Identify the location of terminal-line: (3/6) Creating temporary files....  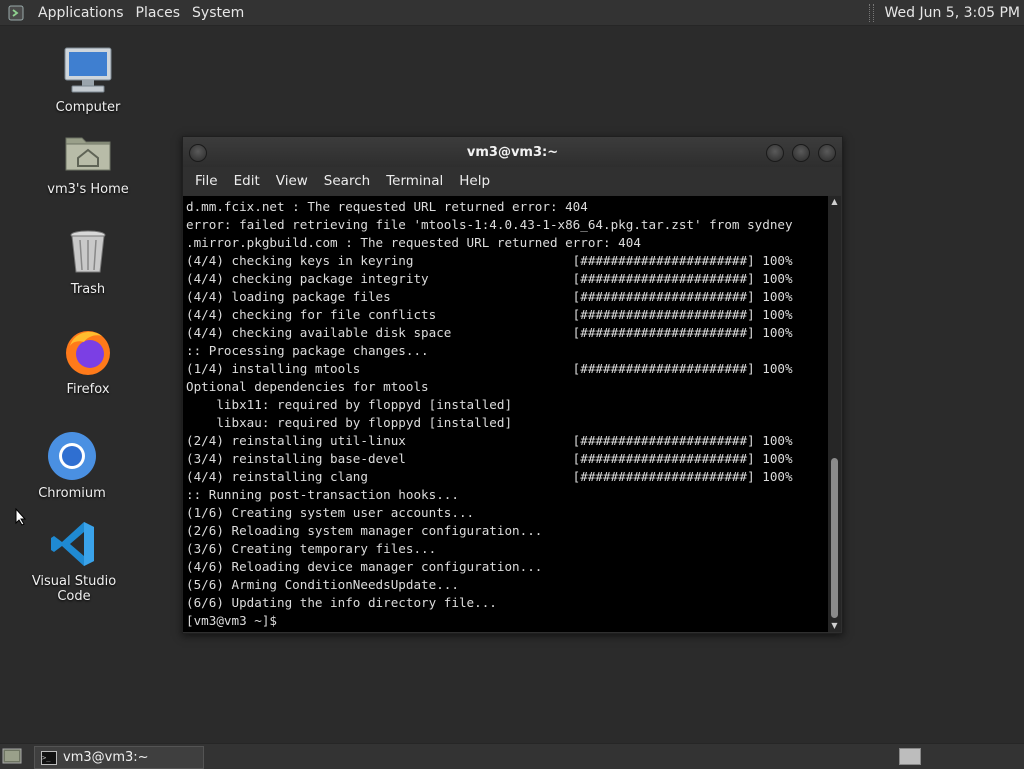
(311, 548).